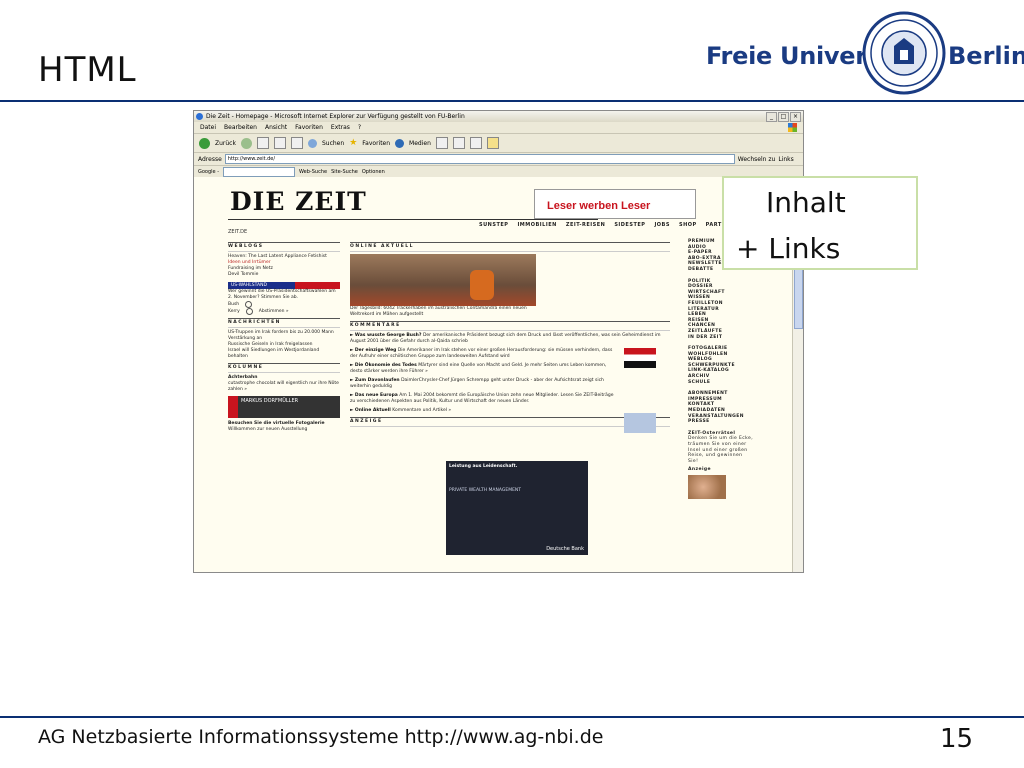 This screenshot has height=768, width=1024. Describe the element at coordinates (259, 172) in the screenshot. I see `google-search-input` at that location.